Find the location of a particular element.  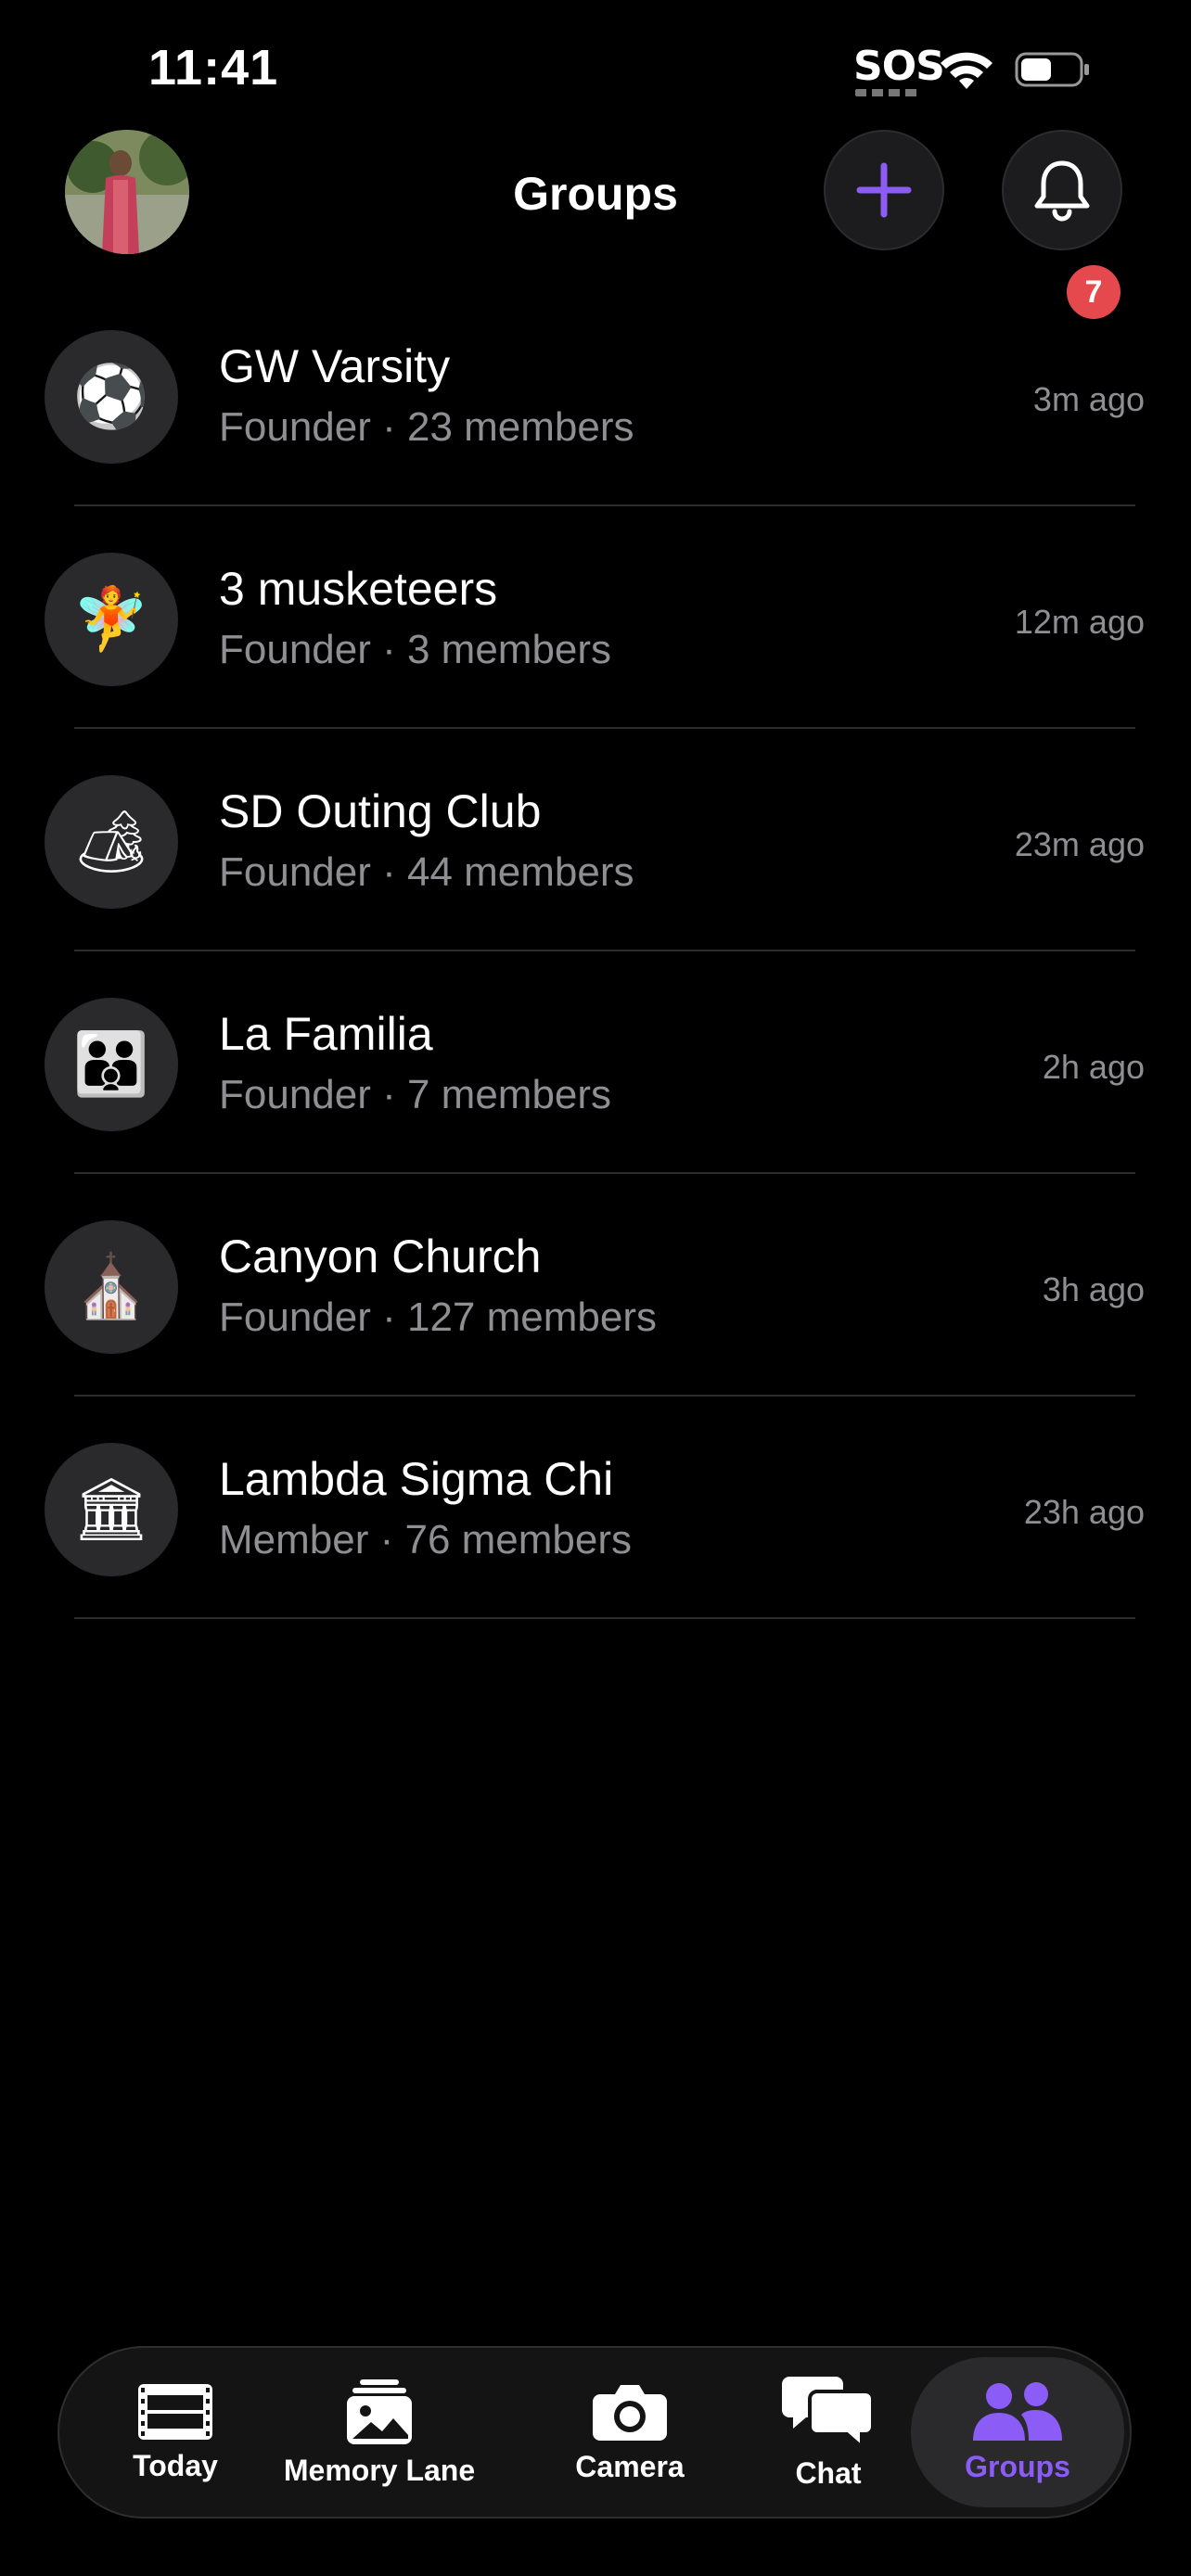

group-meta: Founder · 23 members is located at coordinates (426, 427).